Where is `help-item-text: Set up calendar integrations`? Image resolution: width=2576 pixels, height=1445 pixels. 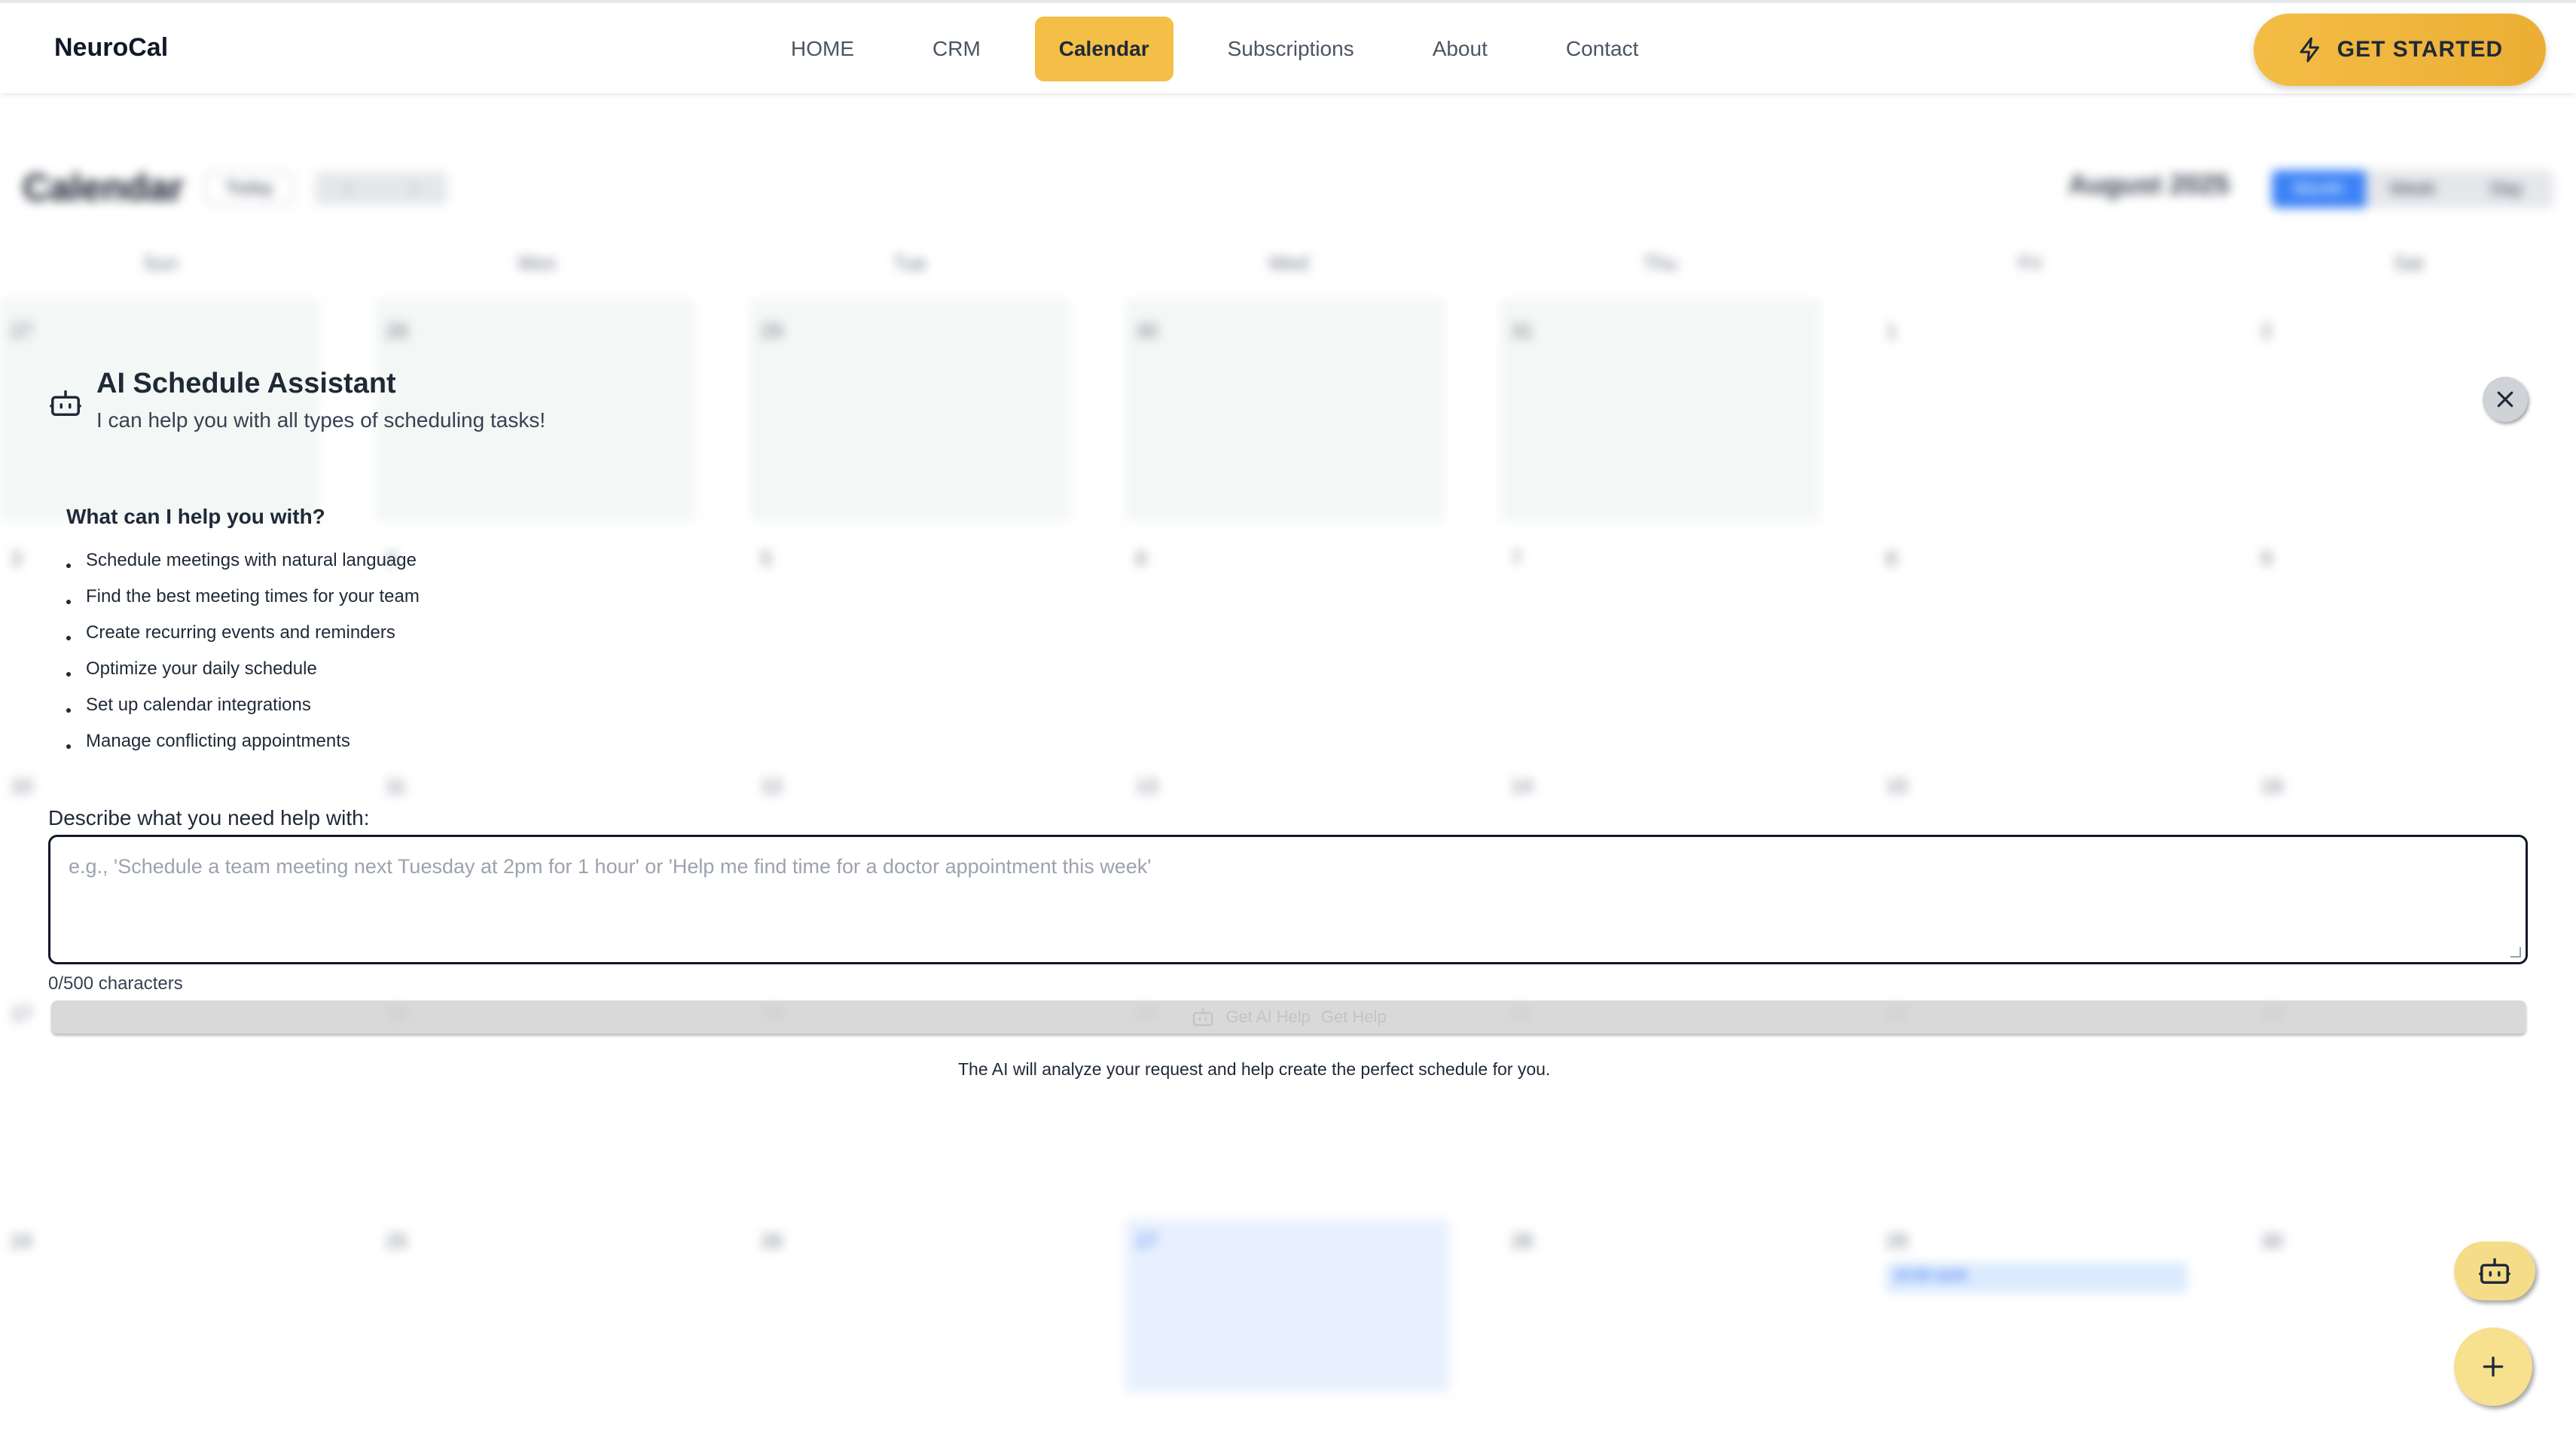 help-item-text: Set up calendar integrations is located at coordinates (199, 705).